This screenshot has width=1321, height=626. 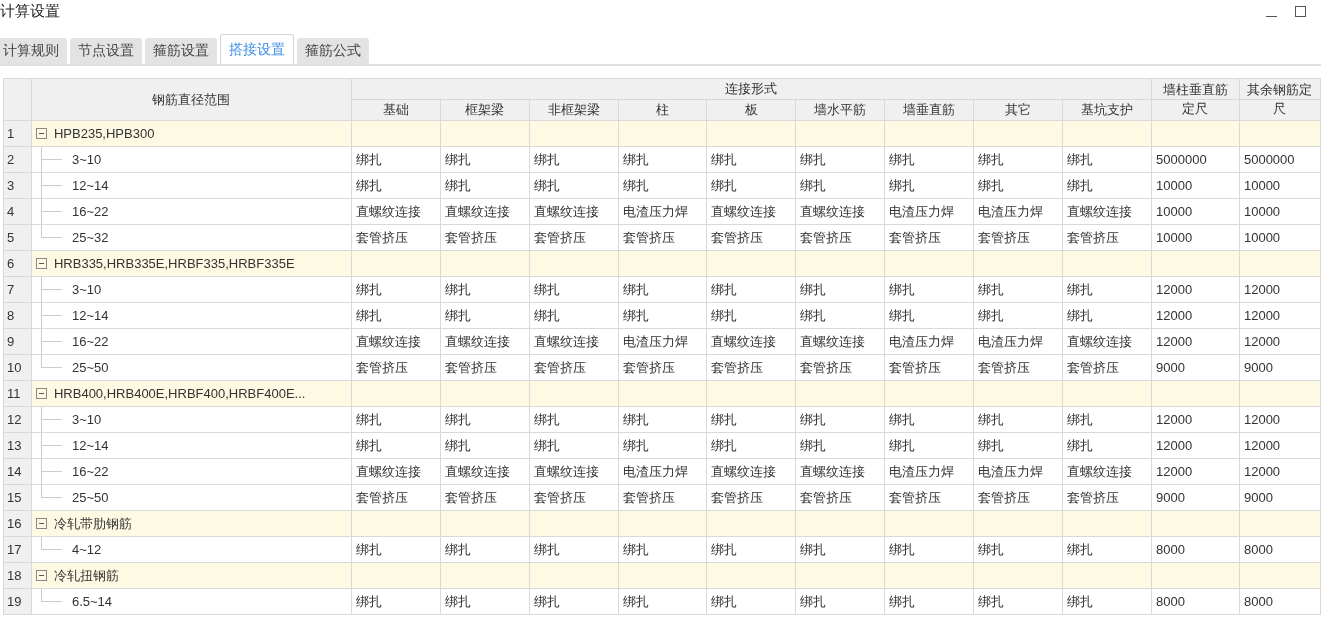 What do you see at coordinates (17, 159) in the screenshot?
I see `row-number: 2` at bounding box center [17, 159].